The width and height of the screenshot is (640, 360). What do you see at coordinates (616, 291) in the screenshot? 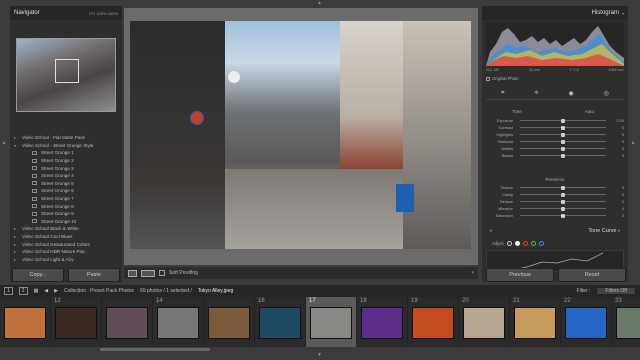
I see `filter-dropdown: Filters Off` at bounding box center [616, 291].